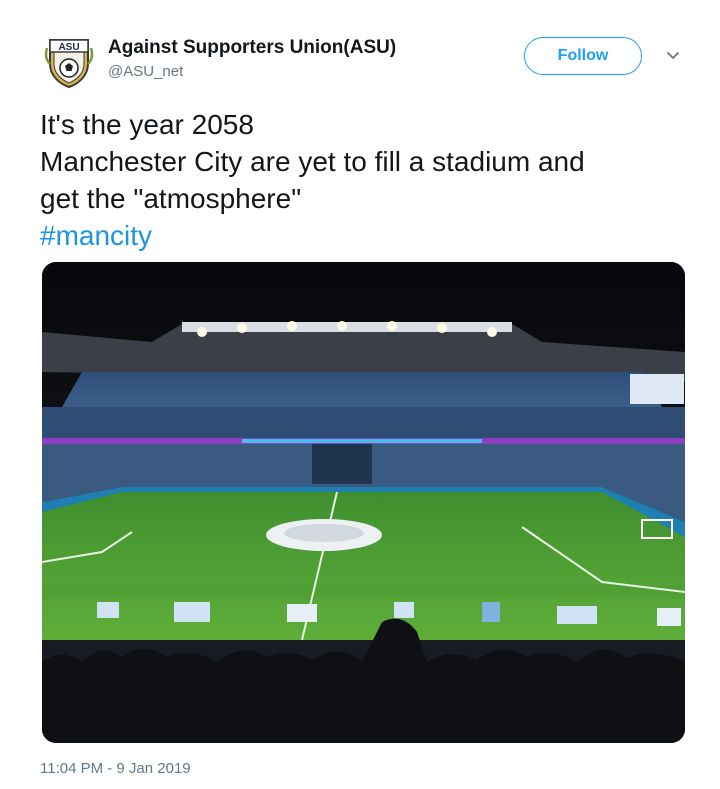 The width and height of the screenshot is (720, 789). What do you see at coordinates (115, 768) in the screenshot?
I see `timestamp: 11:04 PM - 9 Jan 2019` at bounding box center [115, 768].